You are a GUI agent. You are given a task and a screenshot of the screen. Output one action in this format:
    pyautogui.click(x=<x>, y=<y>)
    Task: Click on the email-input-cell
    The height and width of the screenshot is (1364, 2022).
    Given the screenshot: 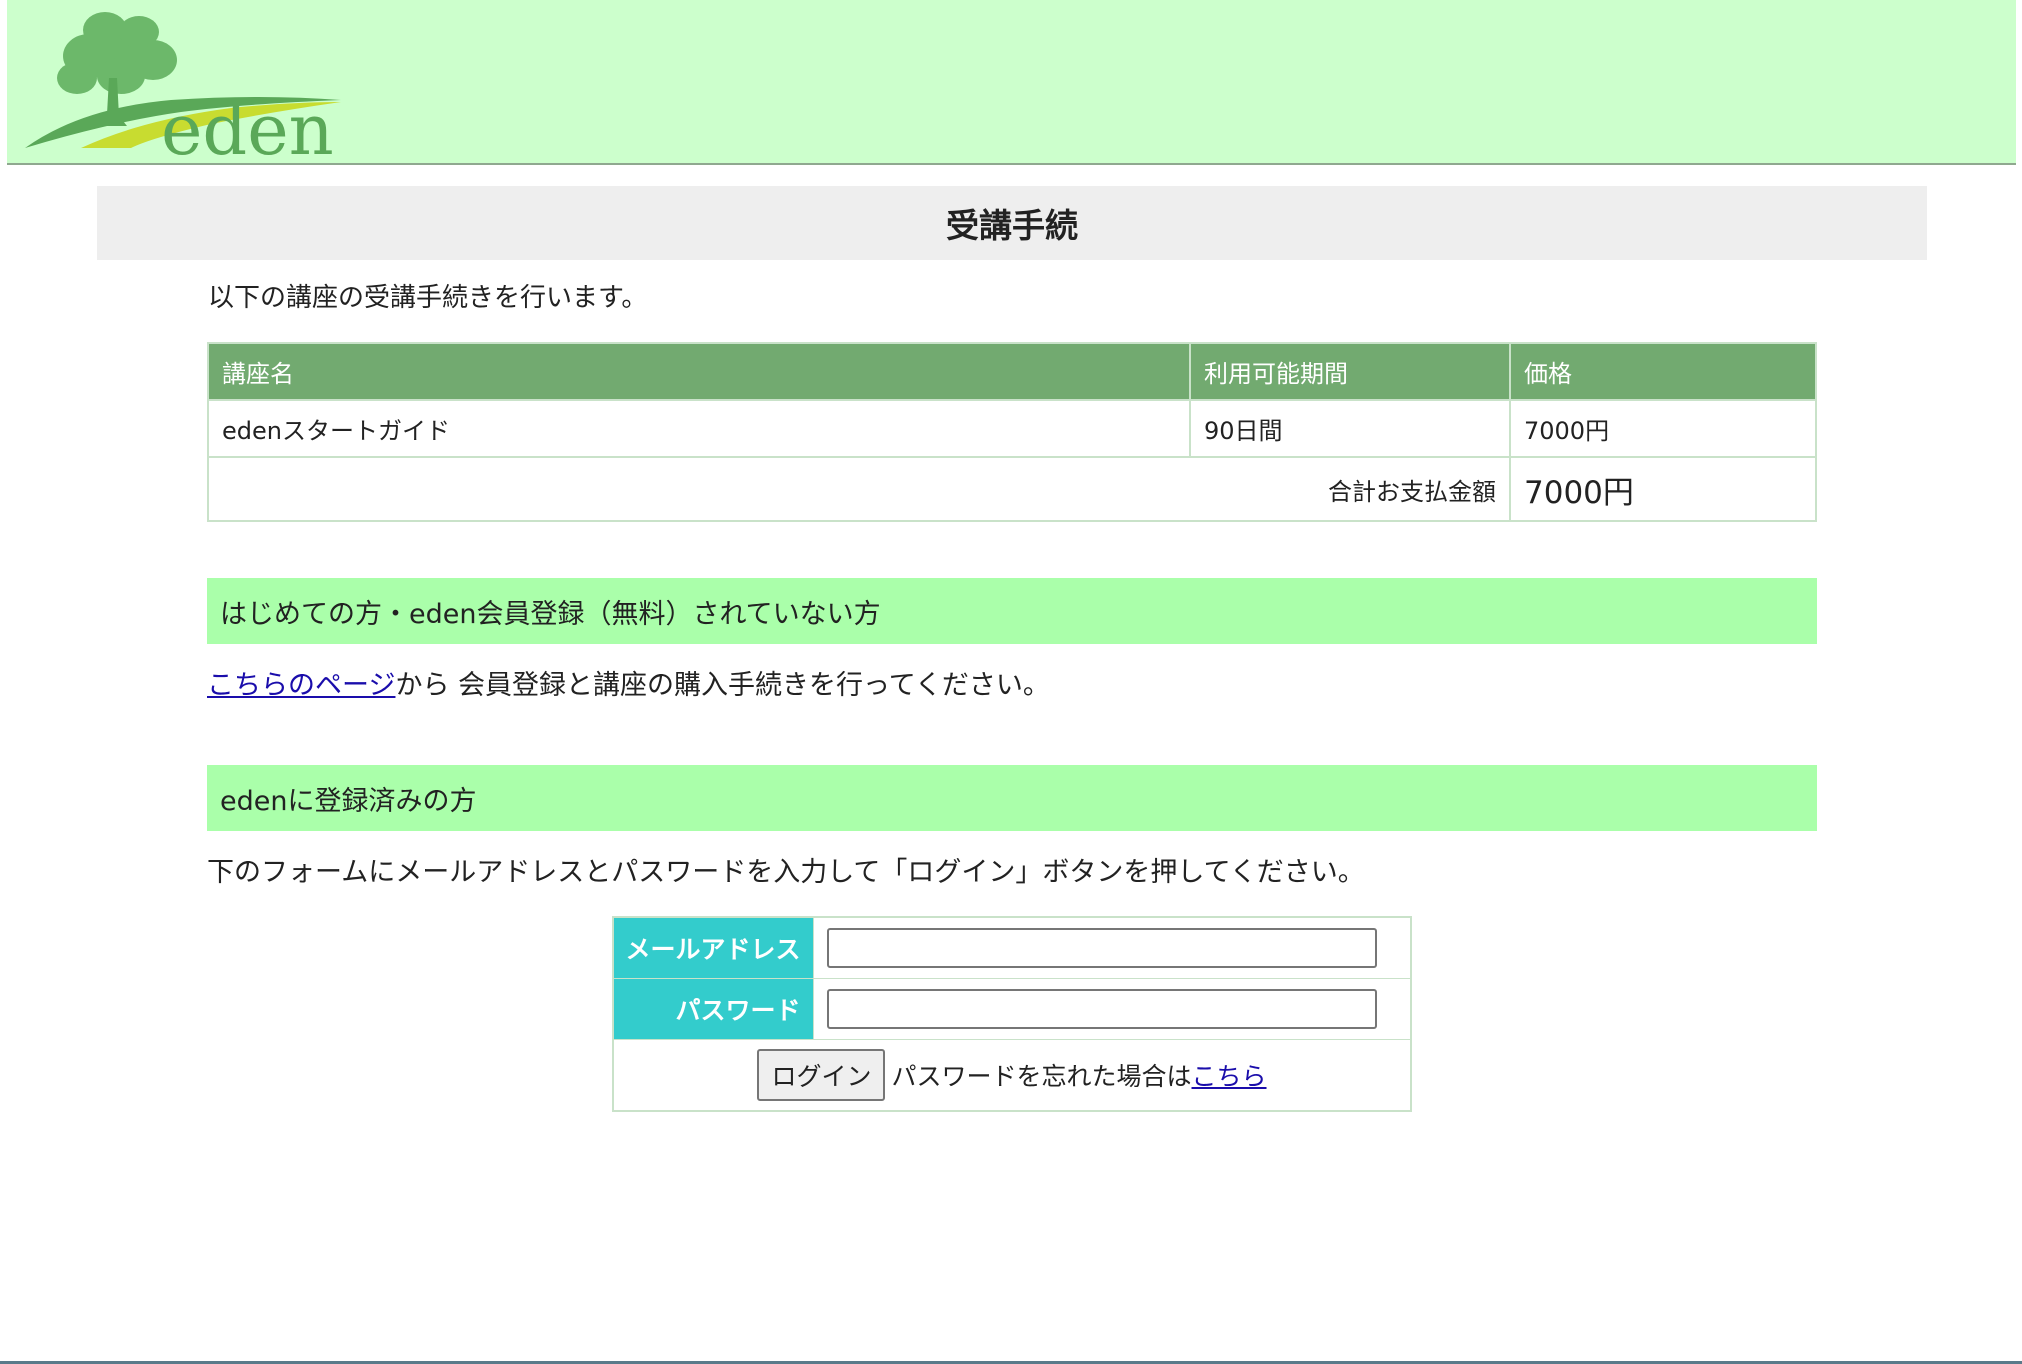 What is the action you would take?
    pyautogui.click(x=1112, y=947)
    